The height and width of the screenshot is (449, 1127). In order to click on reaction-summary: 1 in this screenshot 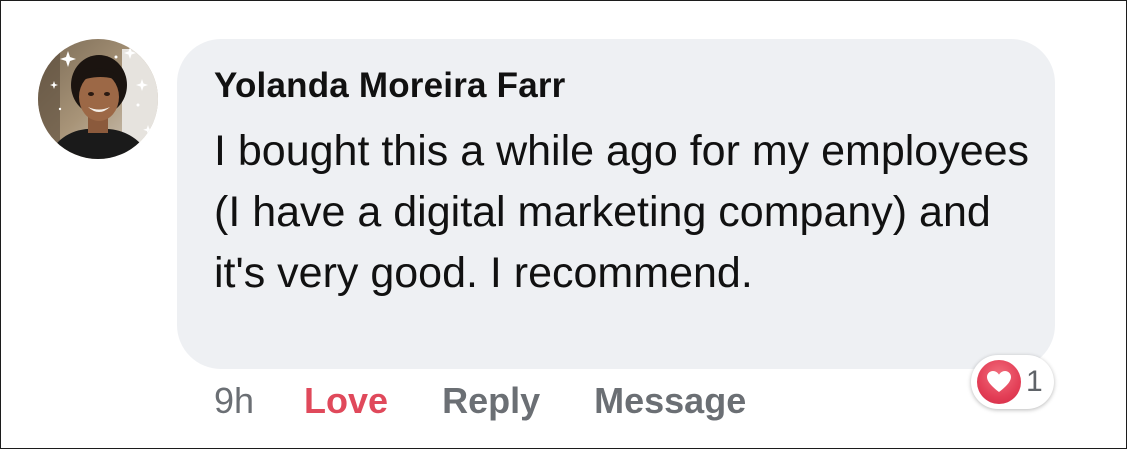, I will do `click(1012, 382)`.